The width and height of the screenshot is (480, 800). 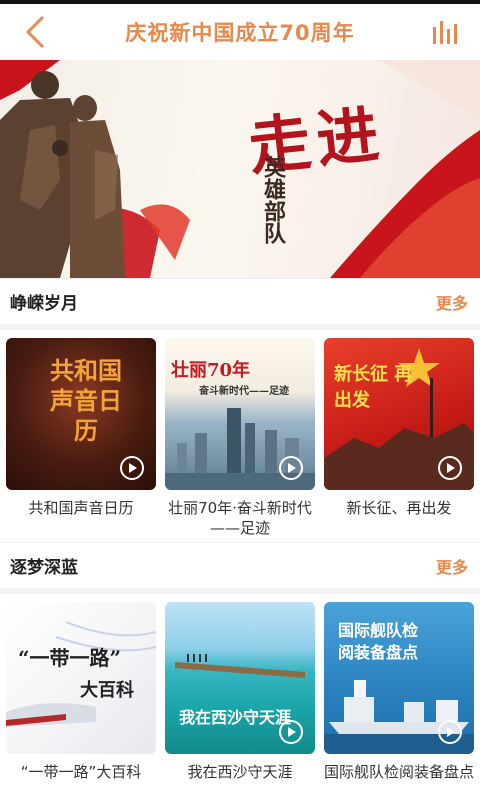 I want to click on card-caption: 壮丽70年·奋斗新时代——足迹, so click(x=240, y=518).